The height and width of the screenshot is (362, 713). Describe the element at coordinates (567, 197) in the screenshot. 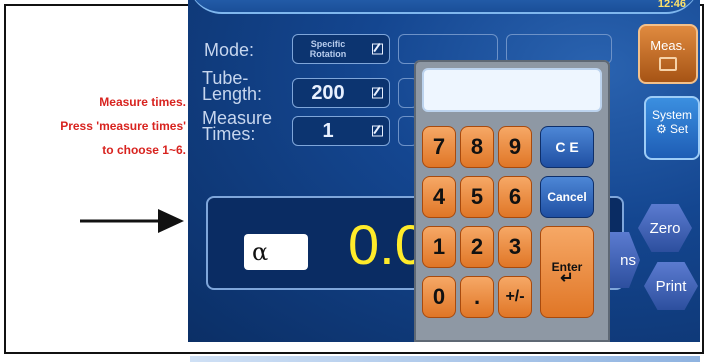

I see `cancel-button: Cancel` at that location.